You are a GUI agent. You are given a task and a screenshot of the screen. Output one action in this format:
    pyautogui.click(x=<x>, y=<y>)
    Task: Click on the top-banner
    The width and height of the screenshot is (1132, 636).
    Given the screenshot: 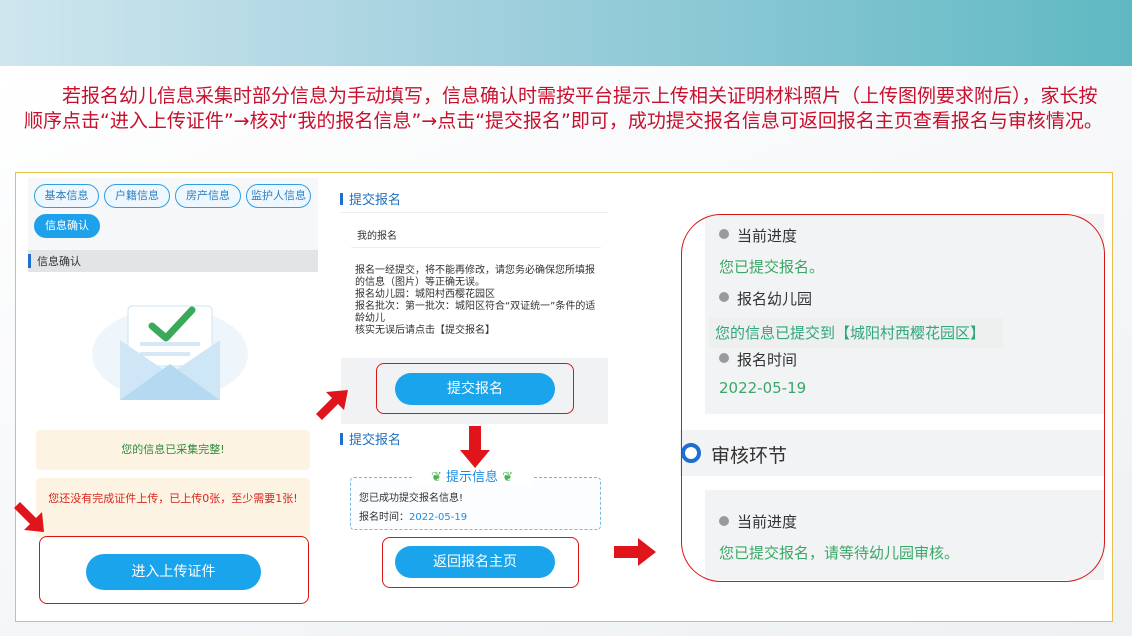 What is the action you would take?
    pyautogui.click(x=566, y=33)
    